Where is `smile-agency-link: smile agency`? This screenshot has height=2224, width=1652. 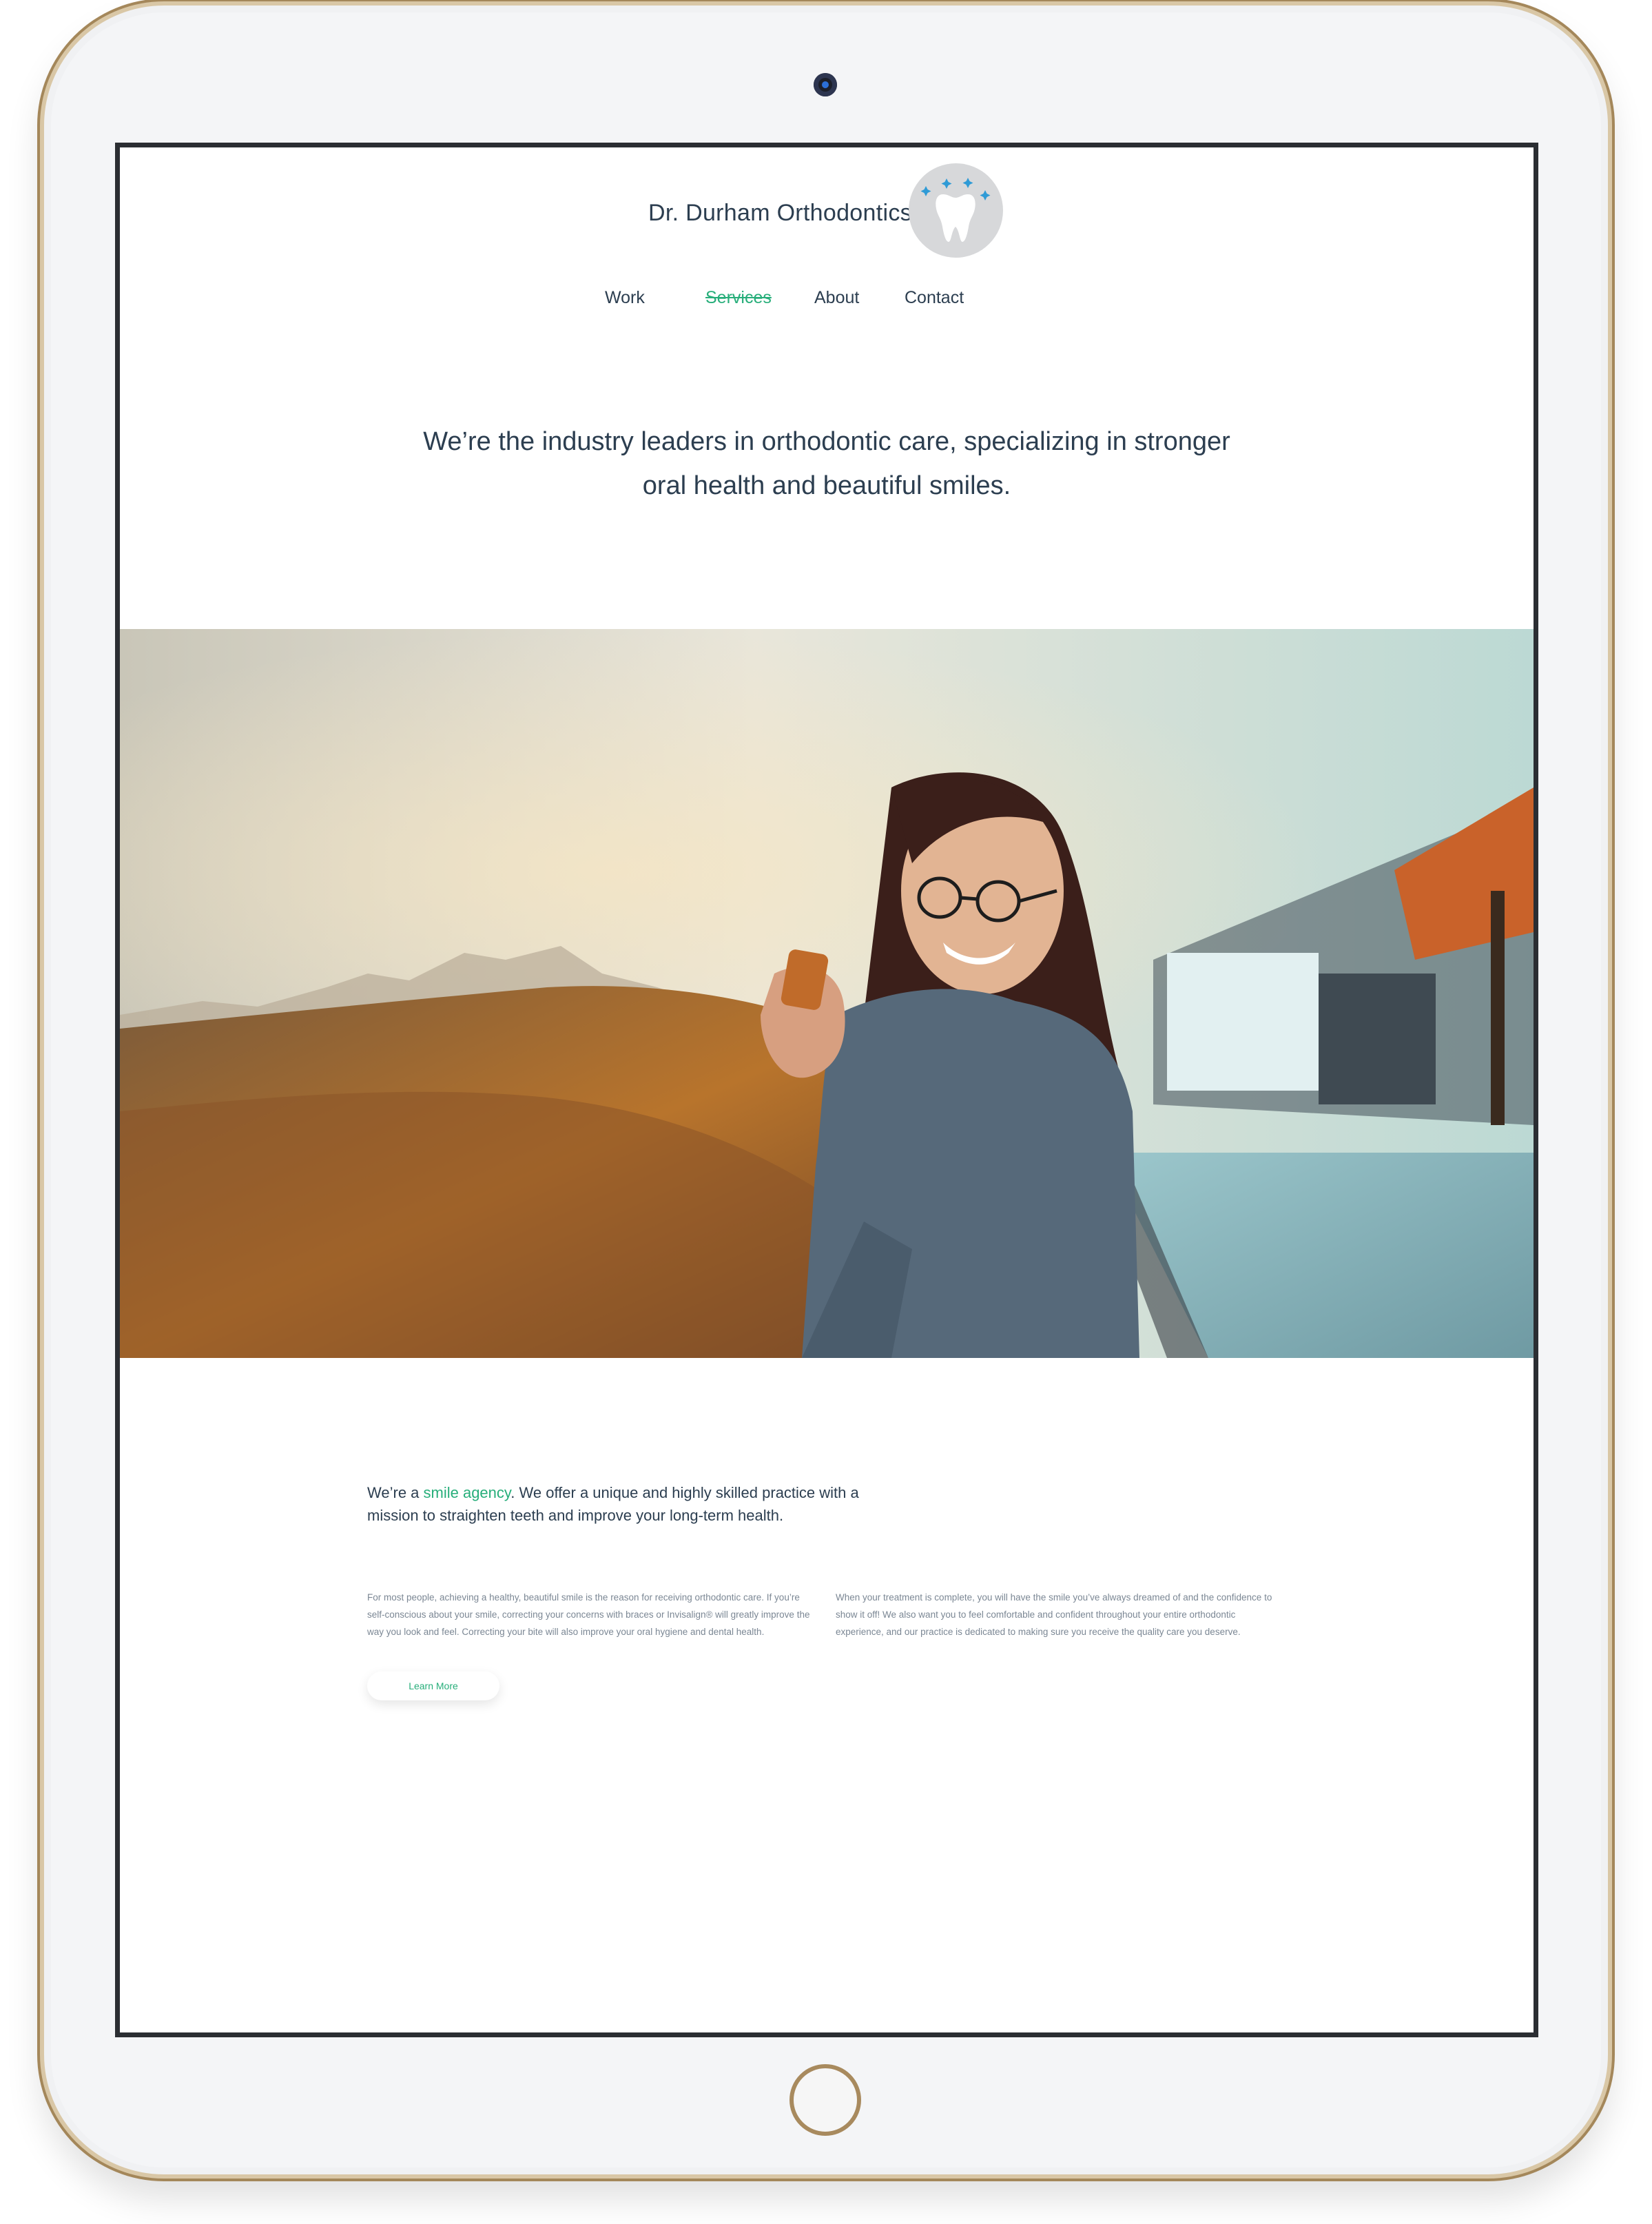
smile-agency-link: smile agency is located at coordinates (467, 1492).